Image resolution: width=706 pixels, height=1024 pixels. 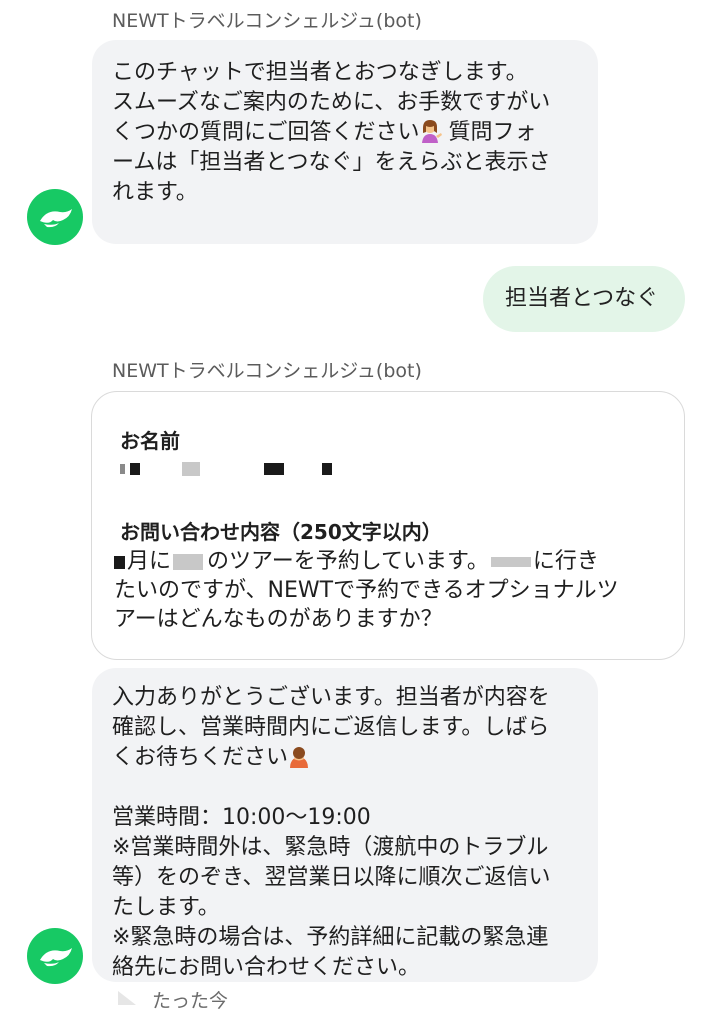 What do you see at coordinates (281, 532) in the screenshot?
I see `form-label-inquiry: お問い合わせ内容（250文字以内）` at bounding box center [281, 532].